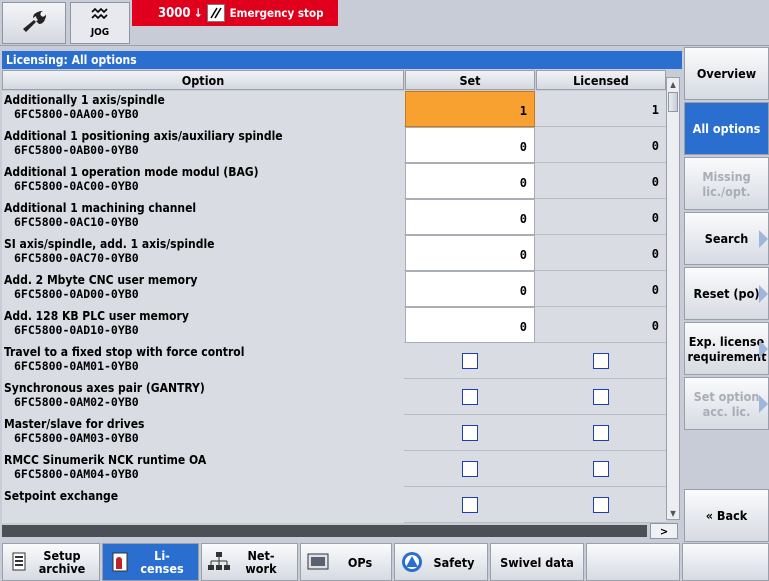 Image resolution: width=769 pixels, height=581 pixels. Describe the element at coordinates (726, 293) in the screenshot. I see `softkey-reset-po: Reset (po)` at that location.